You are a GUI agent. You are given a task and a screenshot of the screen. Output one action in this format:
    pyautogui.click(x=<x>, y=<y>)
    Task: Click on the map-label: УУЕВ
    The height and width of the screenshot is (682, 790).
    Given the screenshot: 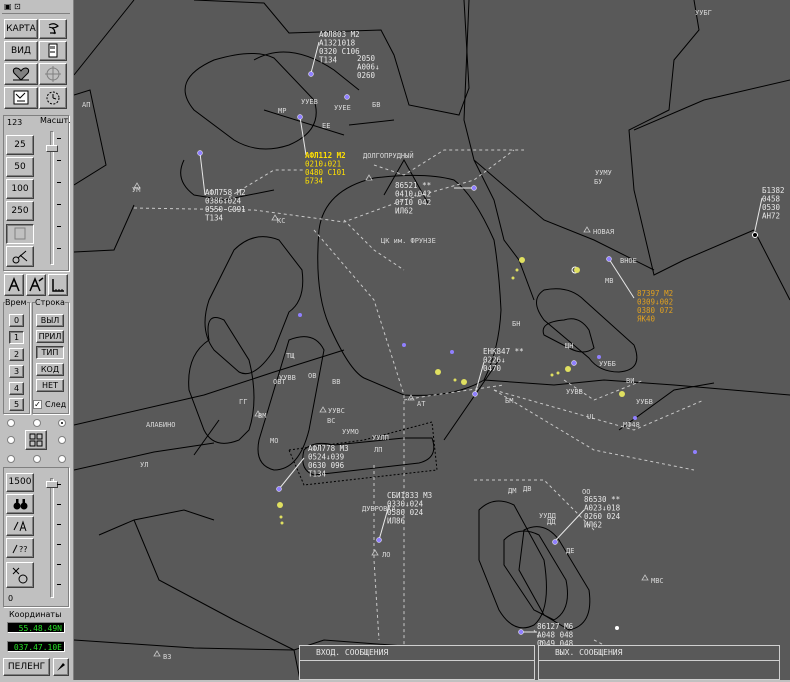 What is the action you would take?
    pyautogui.click(x=309, y=102)
    